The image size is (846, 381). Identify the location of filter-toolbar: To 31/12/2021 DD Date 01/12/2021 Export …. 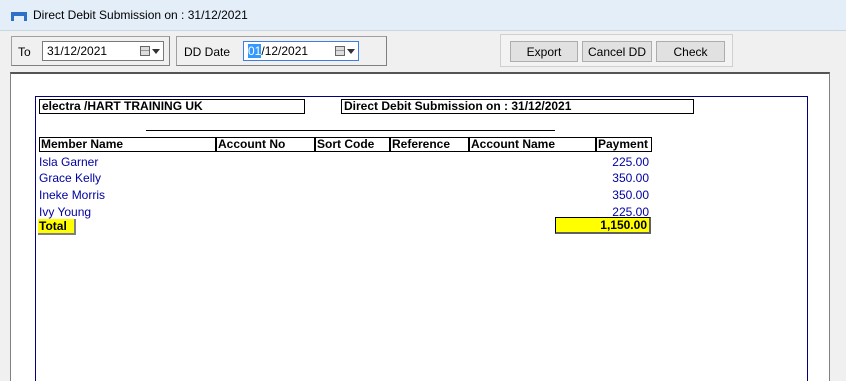
(423, 52).